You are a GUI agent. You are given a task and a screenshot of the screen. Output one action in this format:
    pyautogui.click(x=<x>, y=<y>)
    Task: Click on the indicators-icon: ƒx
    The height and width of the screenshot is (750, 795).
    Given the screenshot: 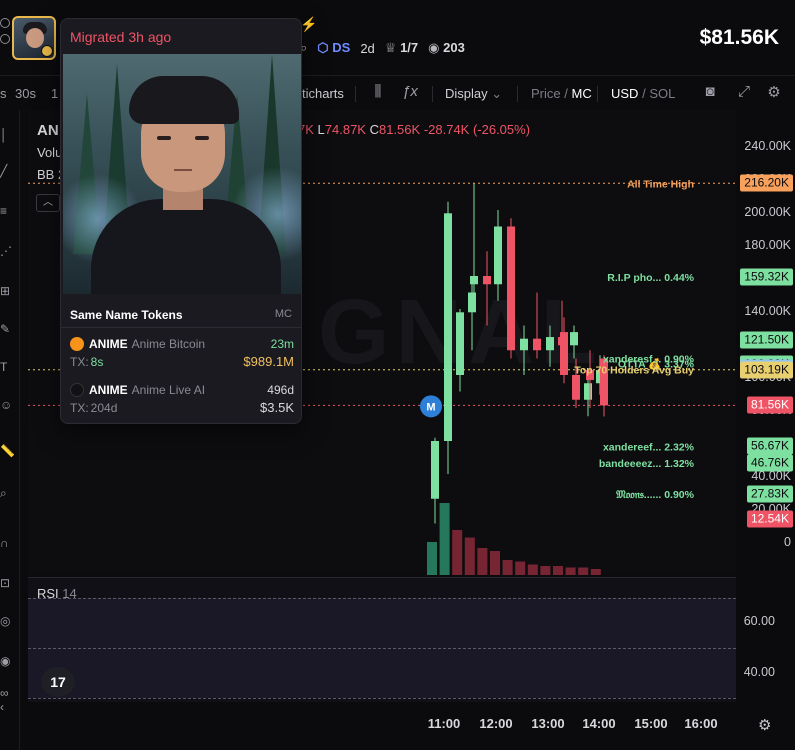 What is the action you would take?
    pyautogui.click(x=410, y=93)
    